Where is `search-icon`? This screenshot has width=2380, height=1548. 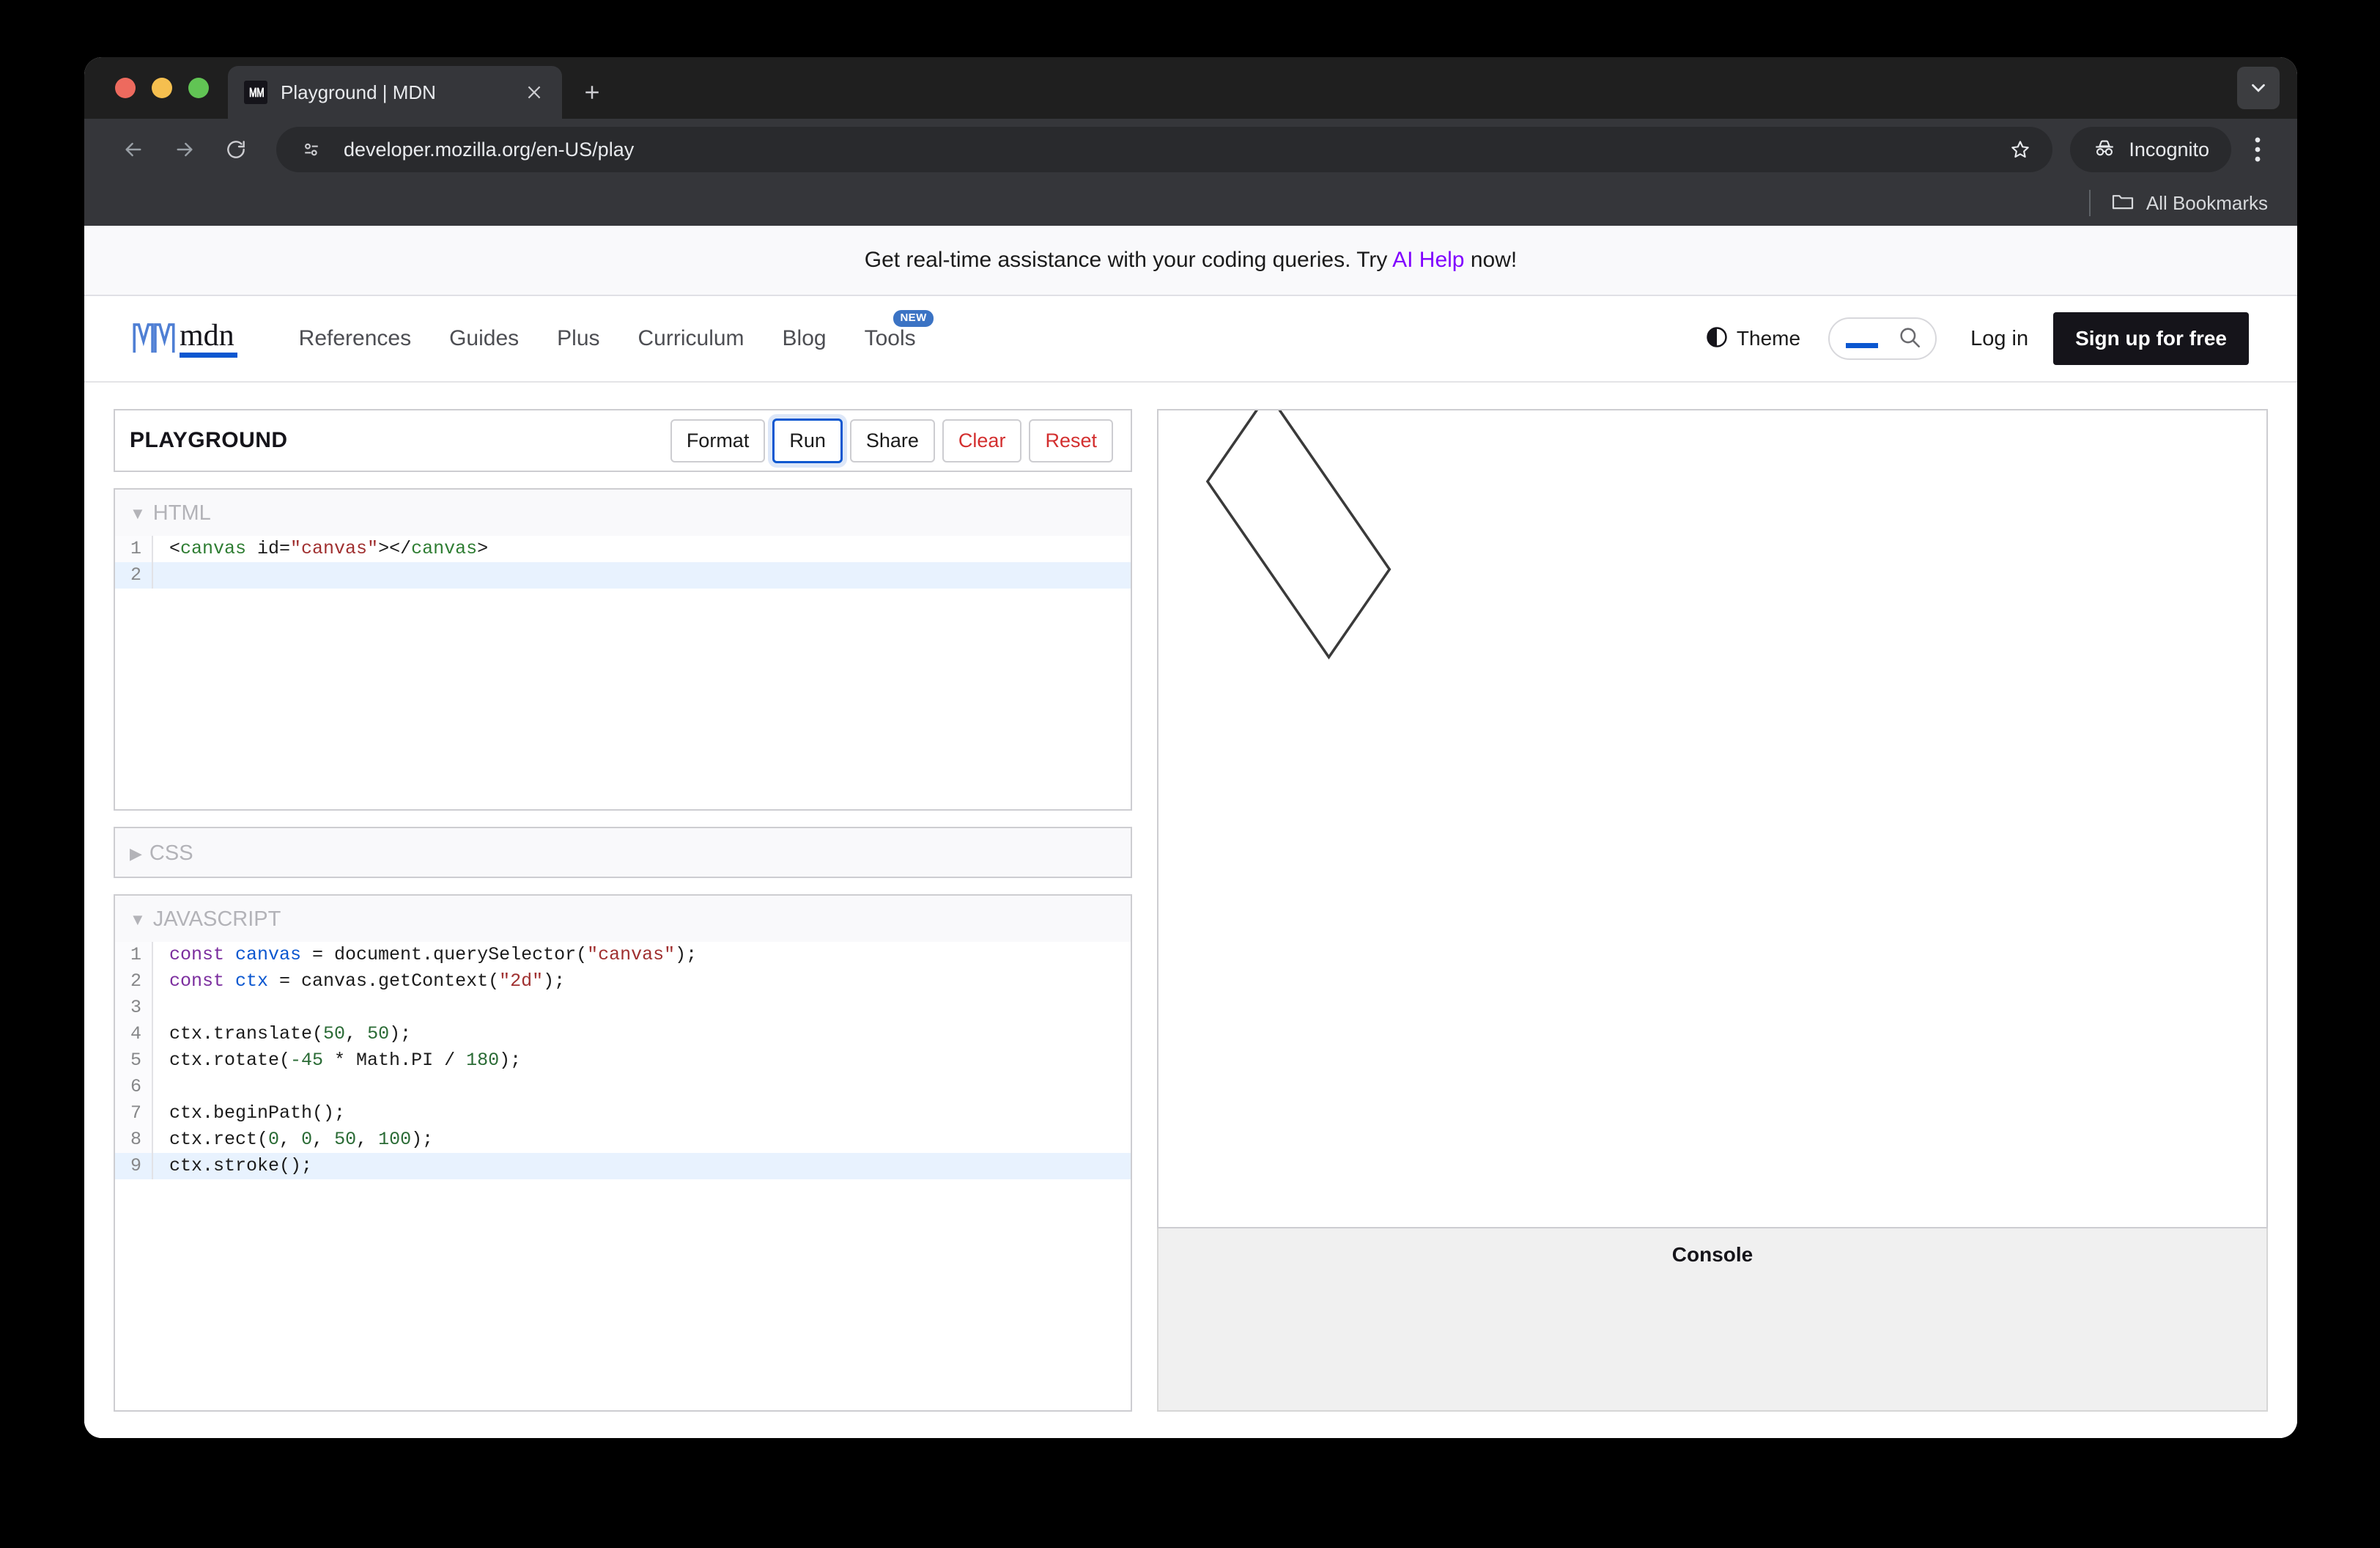
search-icon is located at coordinates (1909, 339).